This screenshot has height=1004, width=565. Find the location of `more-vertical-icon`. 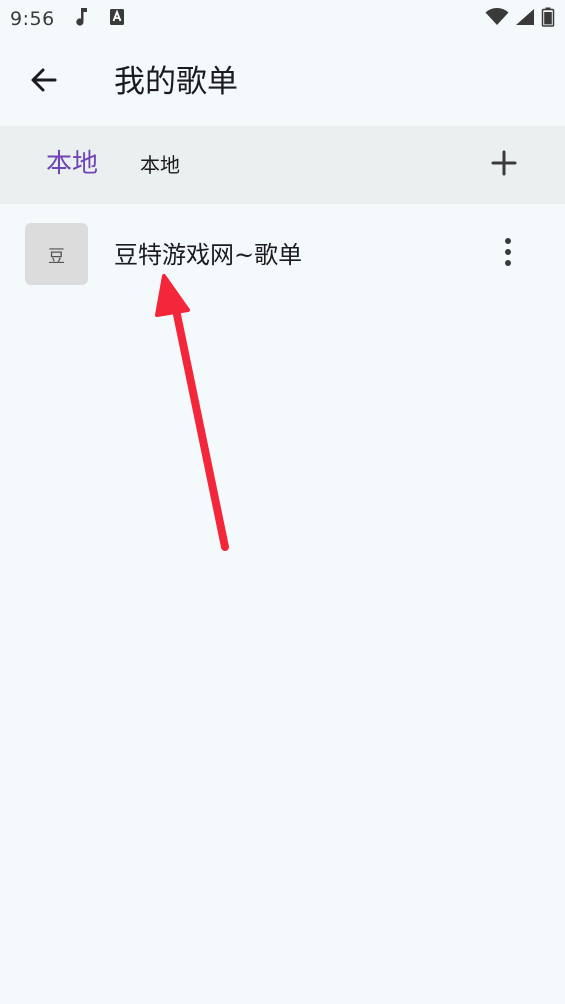

more-vertical-icon is located at coordinates (508, 254).